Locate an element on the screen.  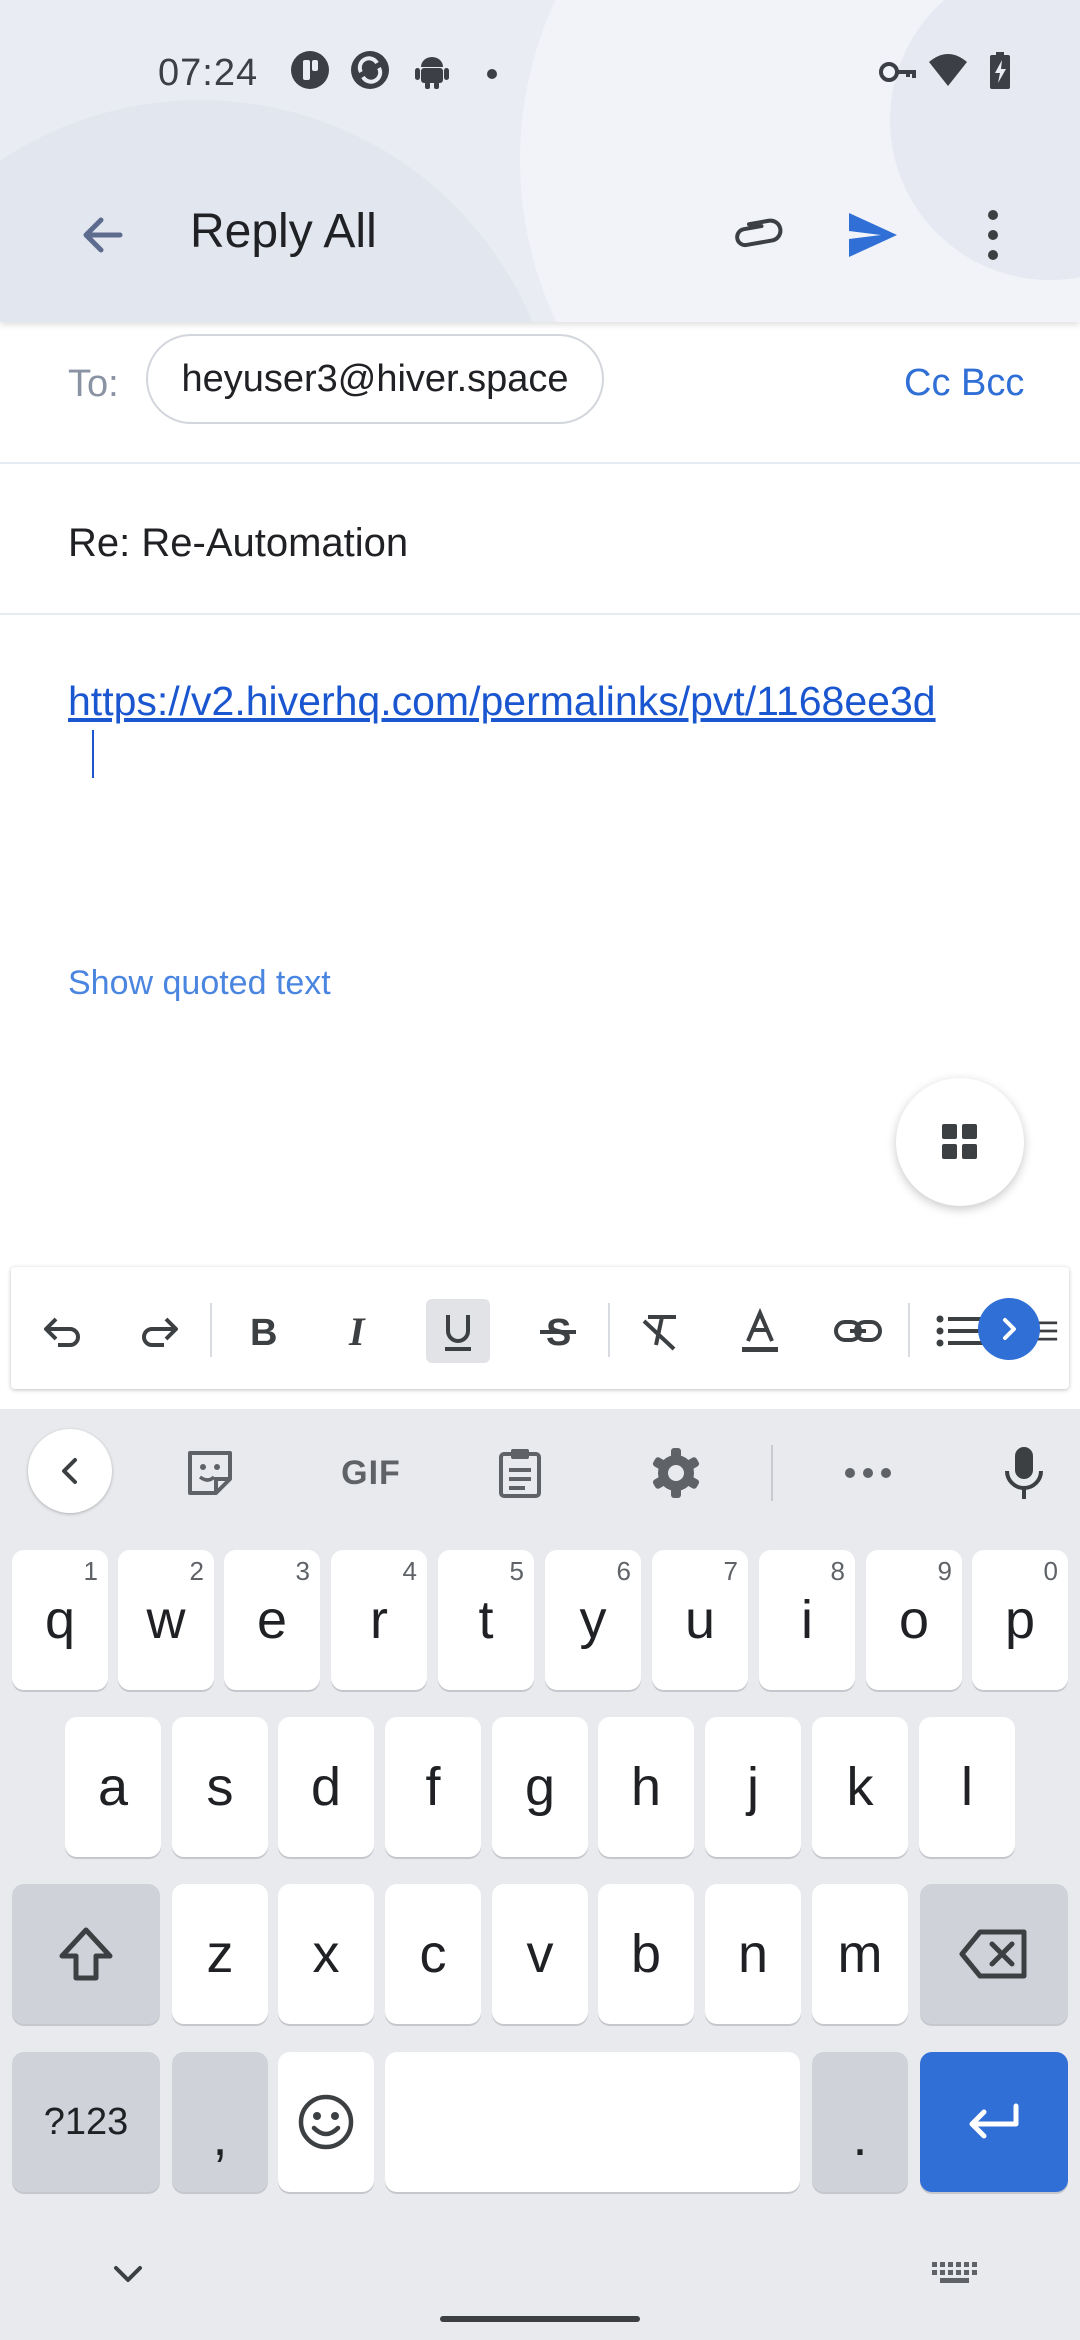
key-t: t5 is located at coordinates (486, 1620).